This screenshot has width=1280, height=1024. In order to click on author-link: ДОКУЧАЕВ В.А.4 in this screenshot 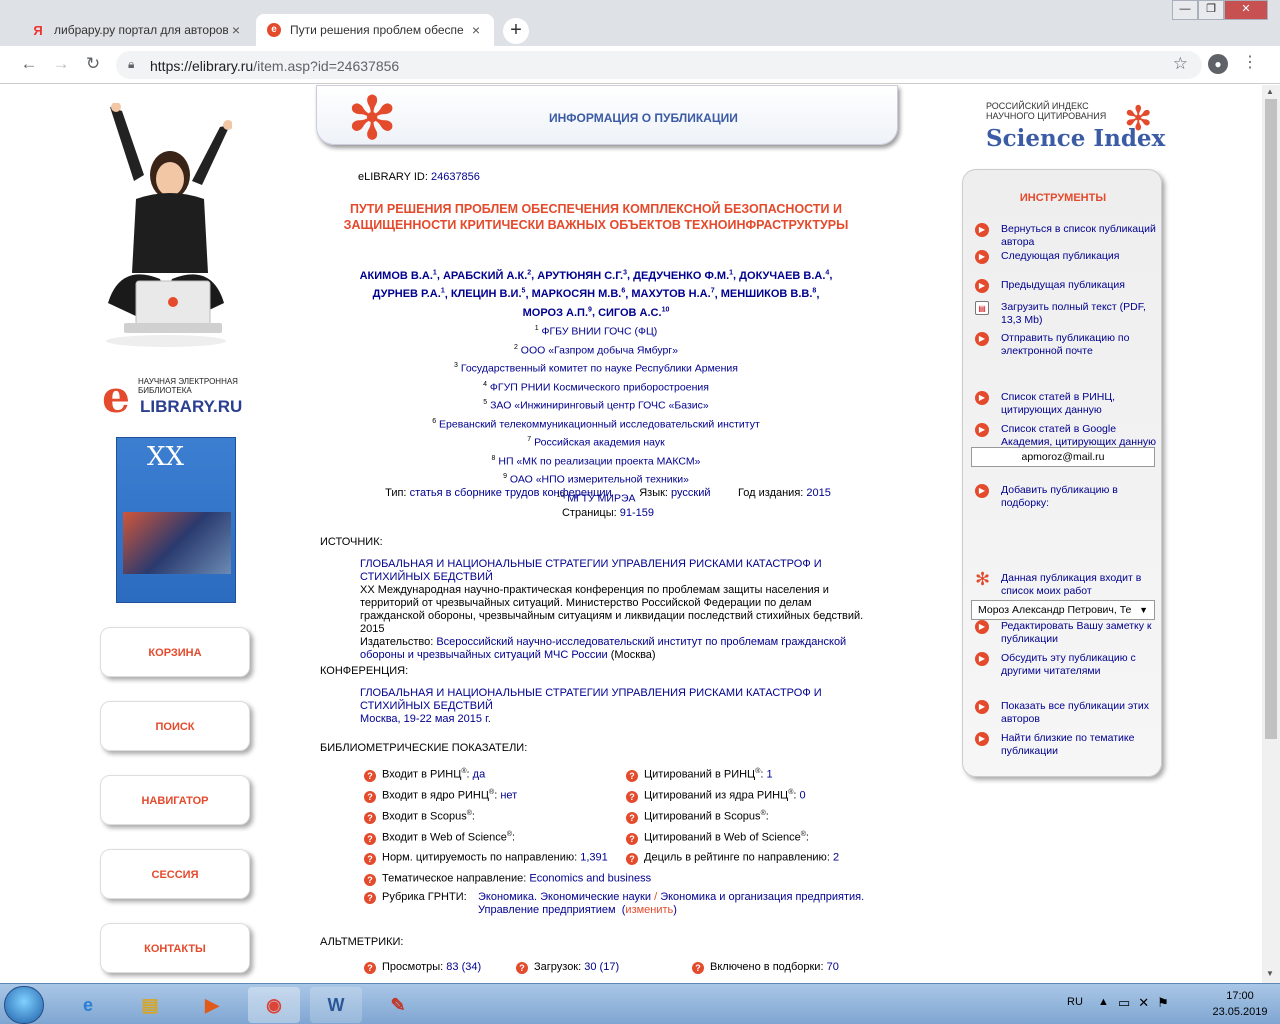, I will do `click(784, 275)`.